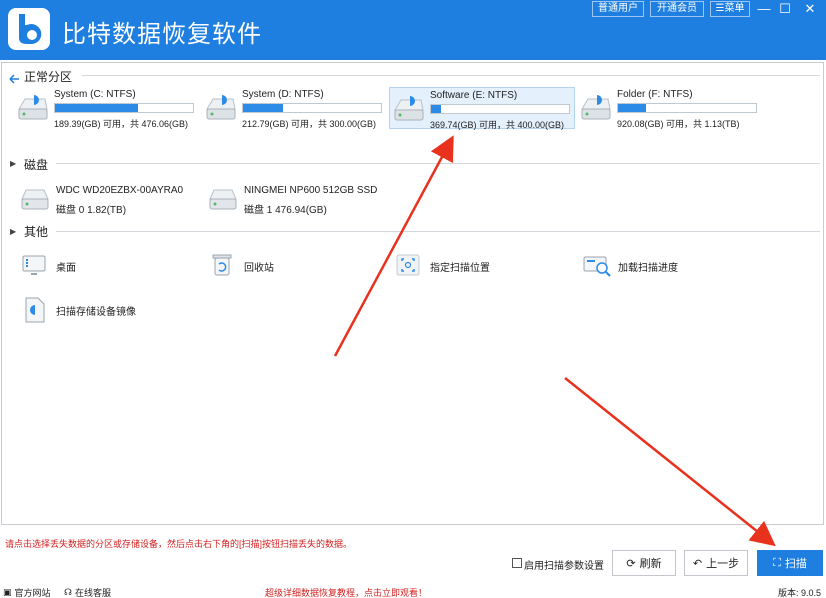 This screenshot has width=826, height=598. I want to click on back-label: 上一步, so click(723, 564).